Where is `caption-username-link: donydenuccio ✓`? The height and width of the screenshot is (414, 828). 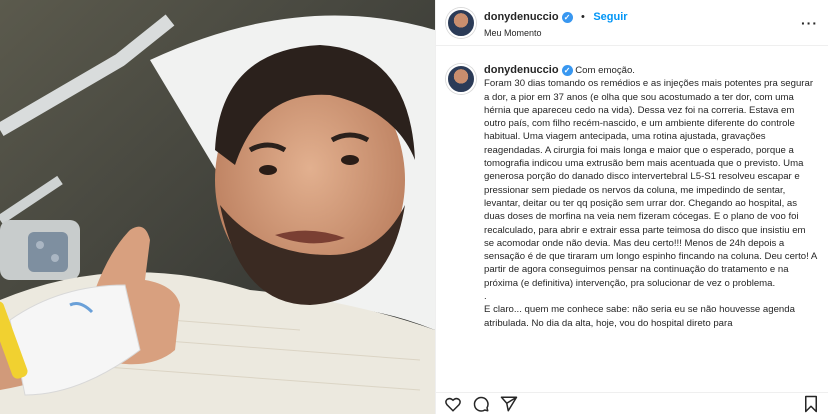 caption-username-link: donydenuccio ✓ is located at coordinates (528, 70).